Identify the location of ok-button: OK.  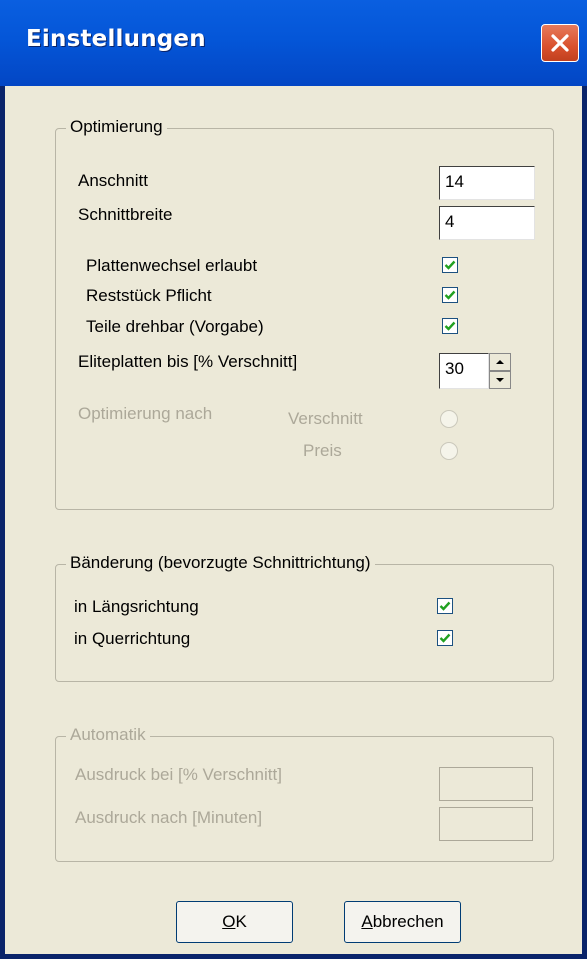
(234, 922).